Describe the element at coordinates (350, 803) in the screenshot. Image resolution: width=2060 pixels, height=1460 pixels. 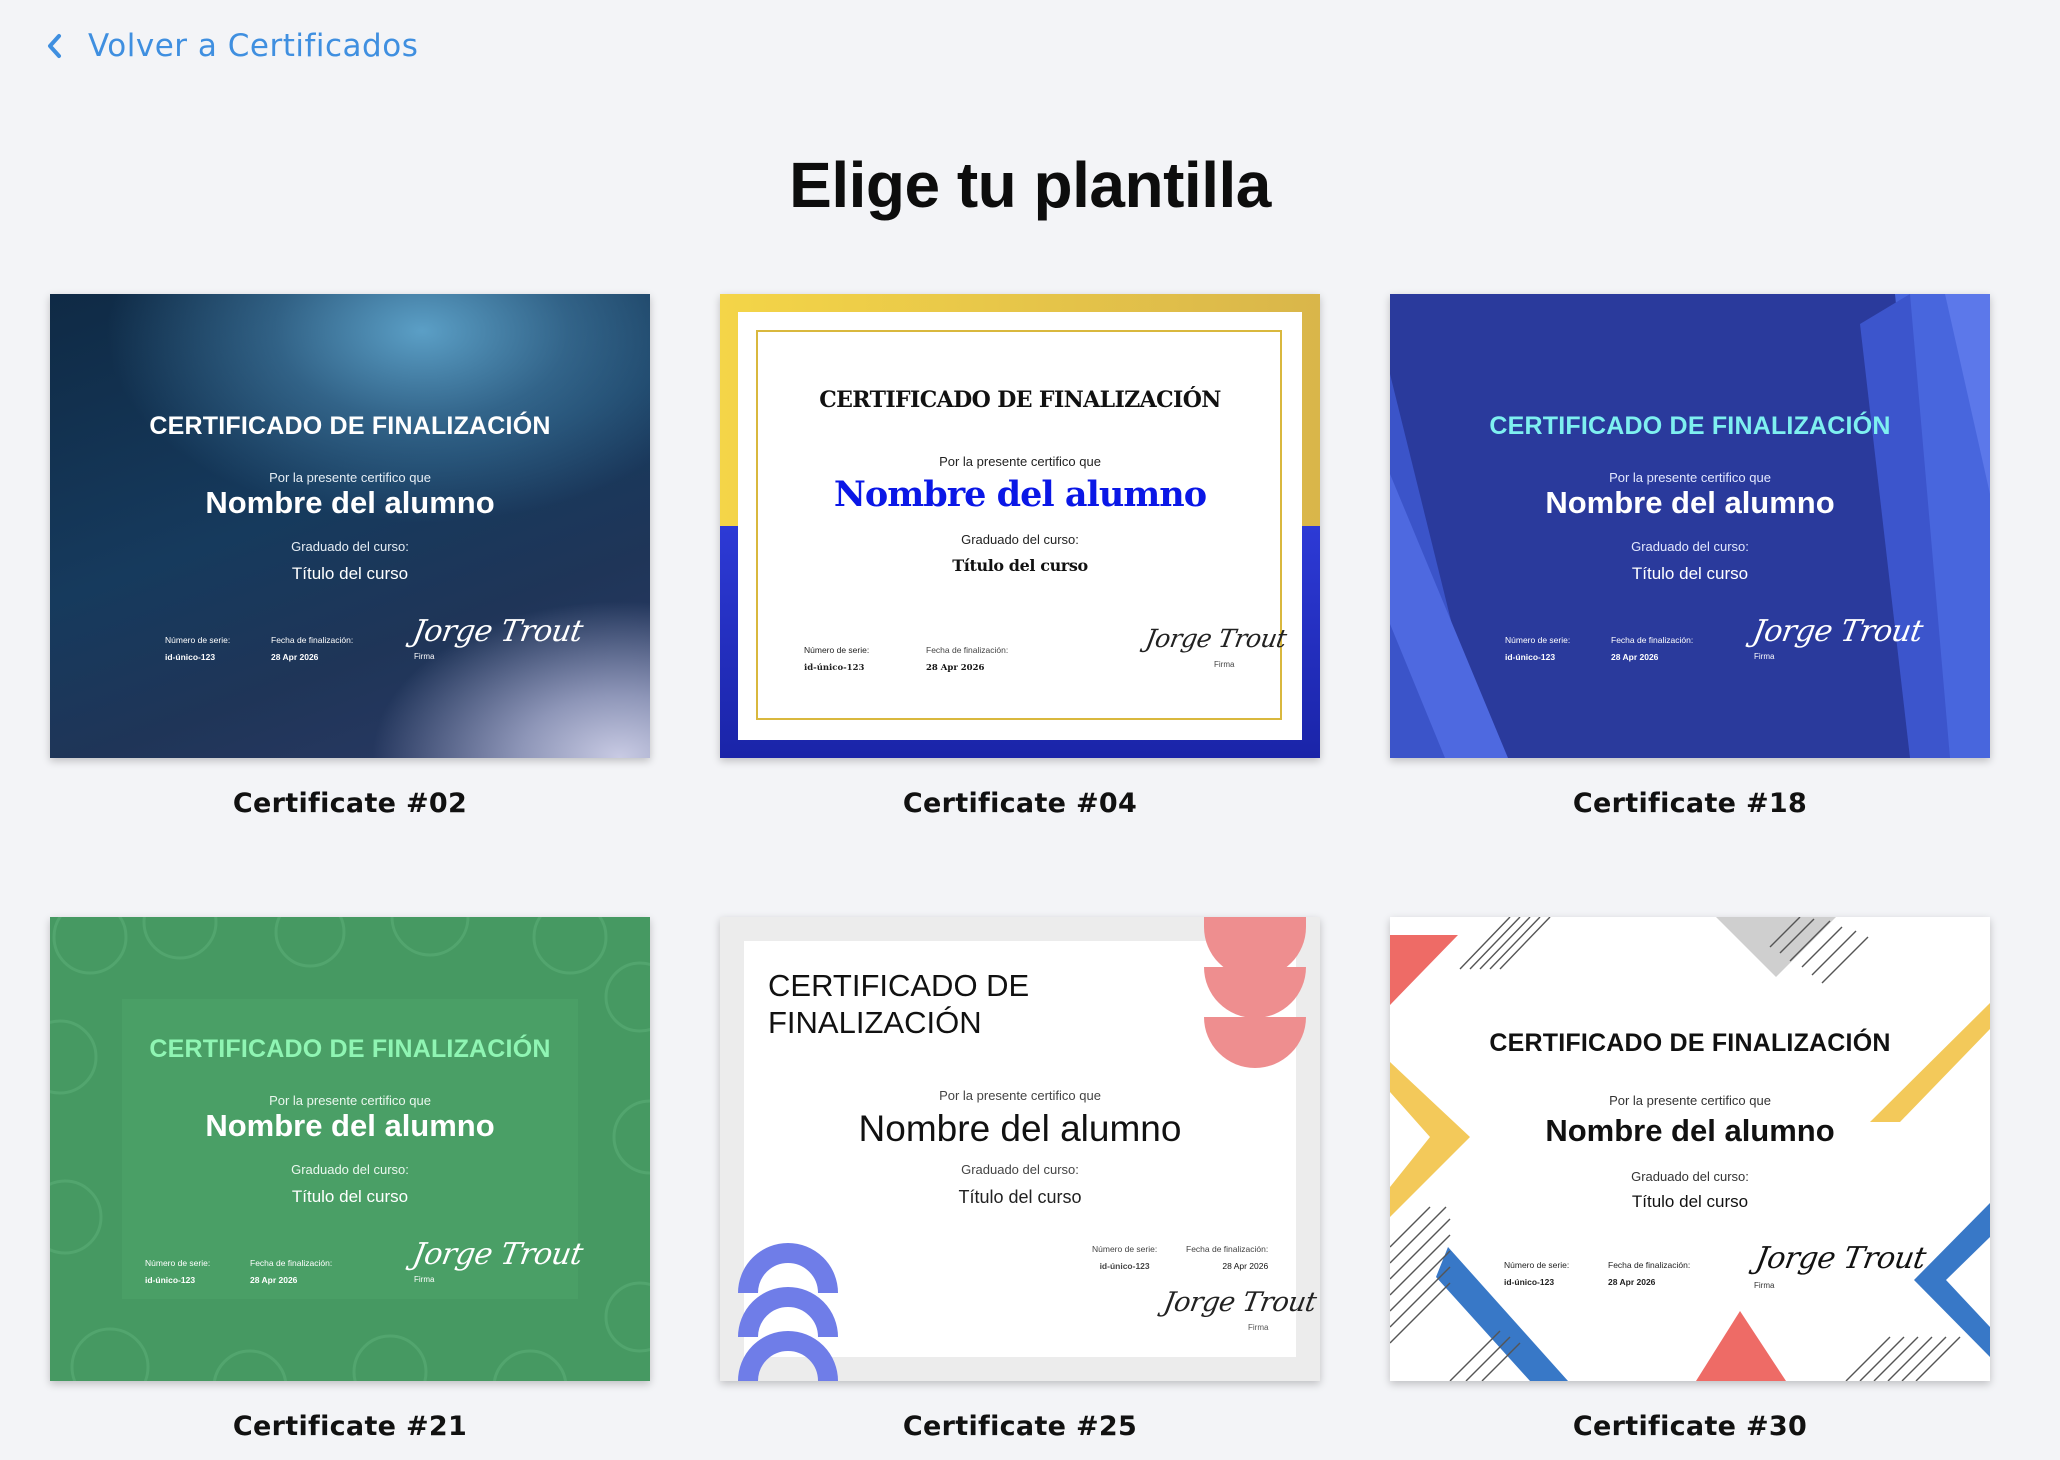
I see `template-name: Certificate #02` at that location.